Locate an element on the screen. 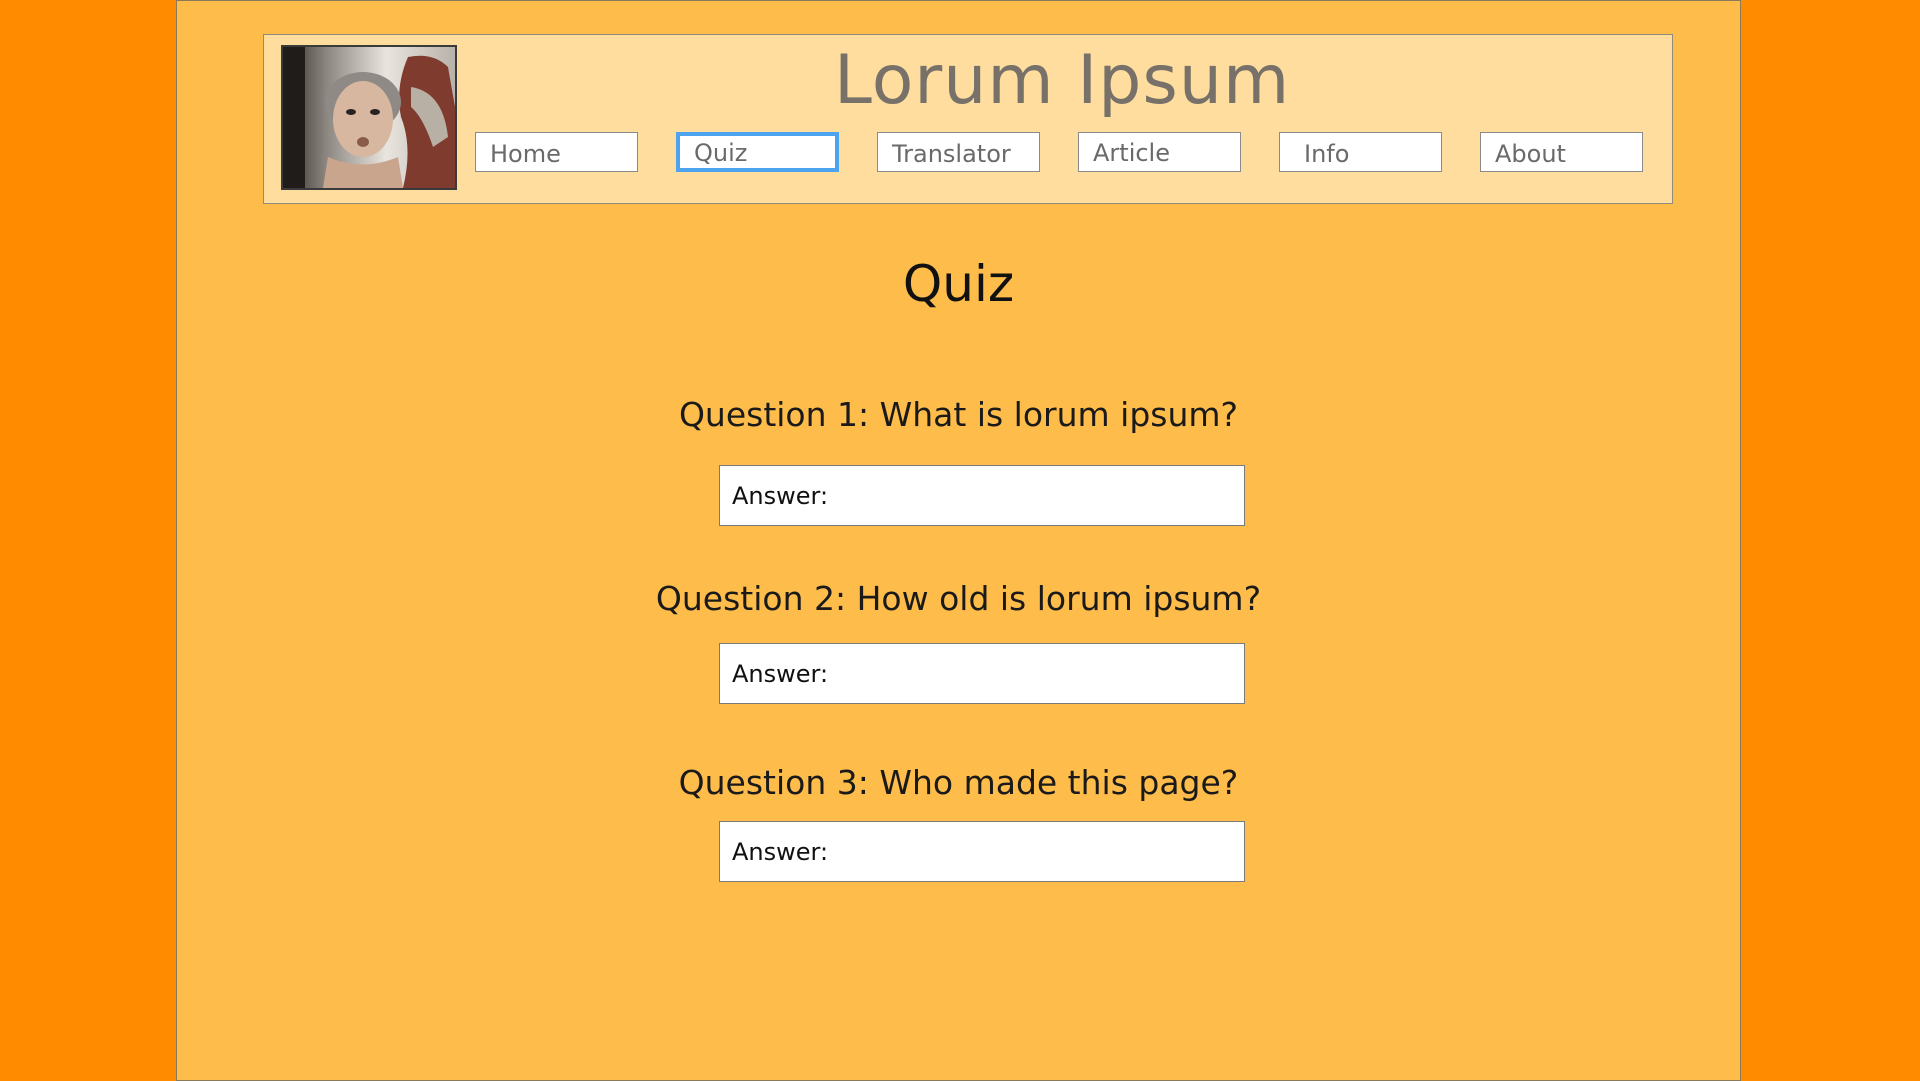  answer-3-input is located at coordinates (982, 851).